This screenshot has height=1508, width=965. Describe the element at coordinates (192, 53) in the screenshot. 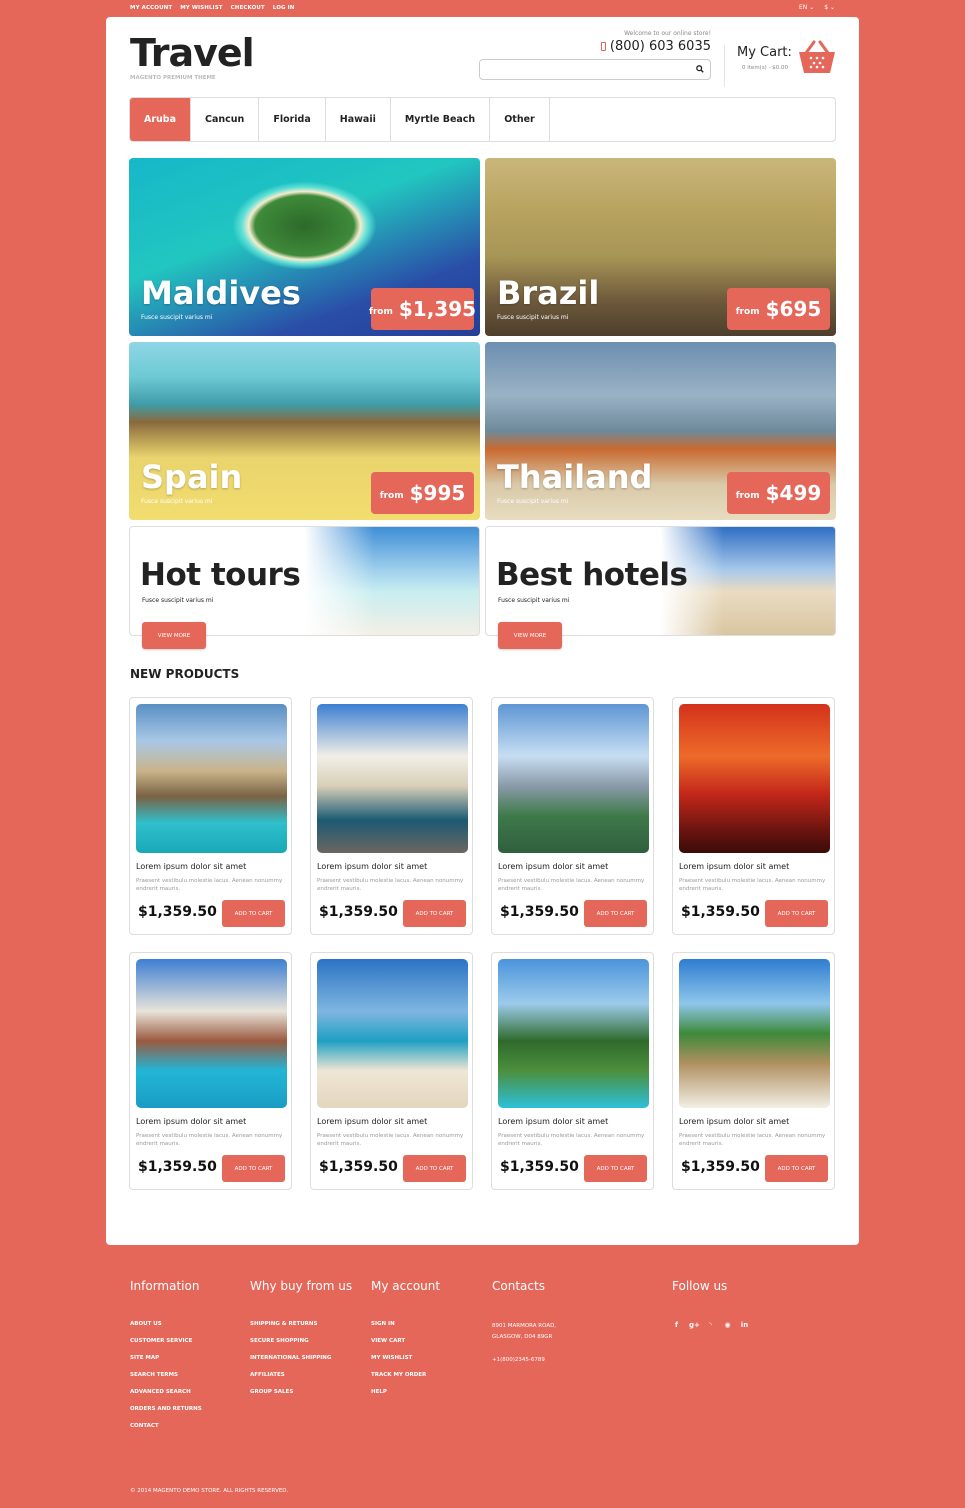

I see `site-logo: Travel` at that location.